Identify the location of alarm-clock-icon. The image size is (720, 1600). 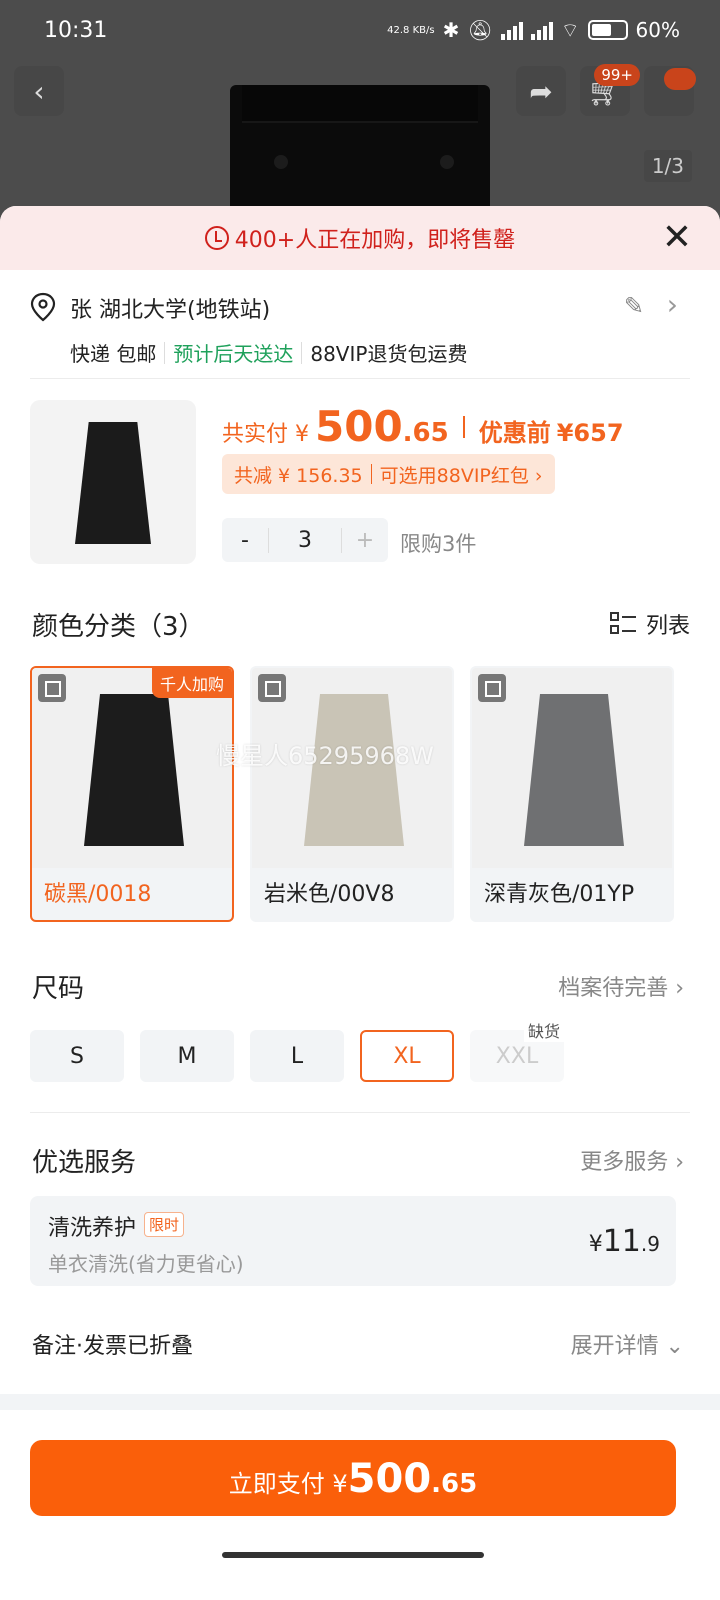
(216, 238).